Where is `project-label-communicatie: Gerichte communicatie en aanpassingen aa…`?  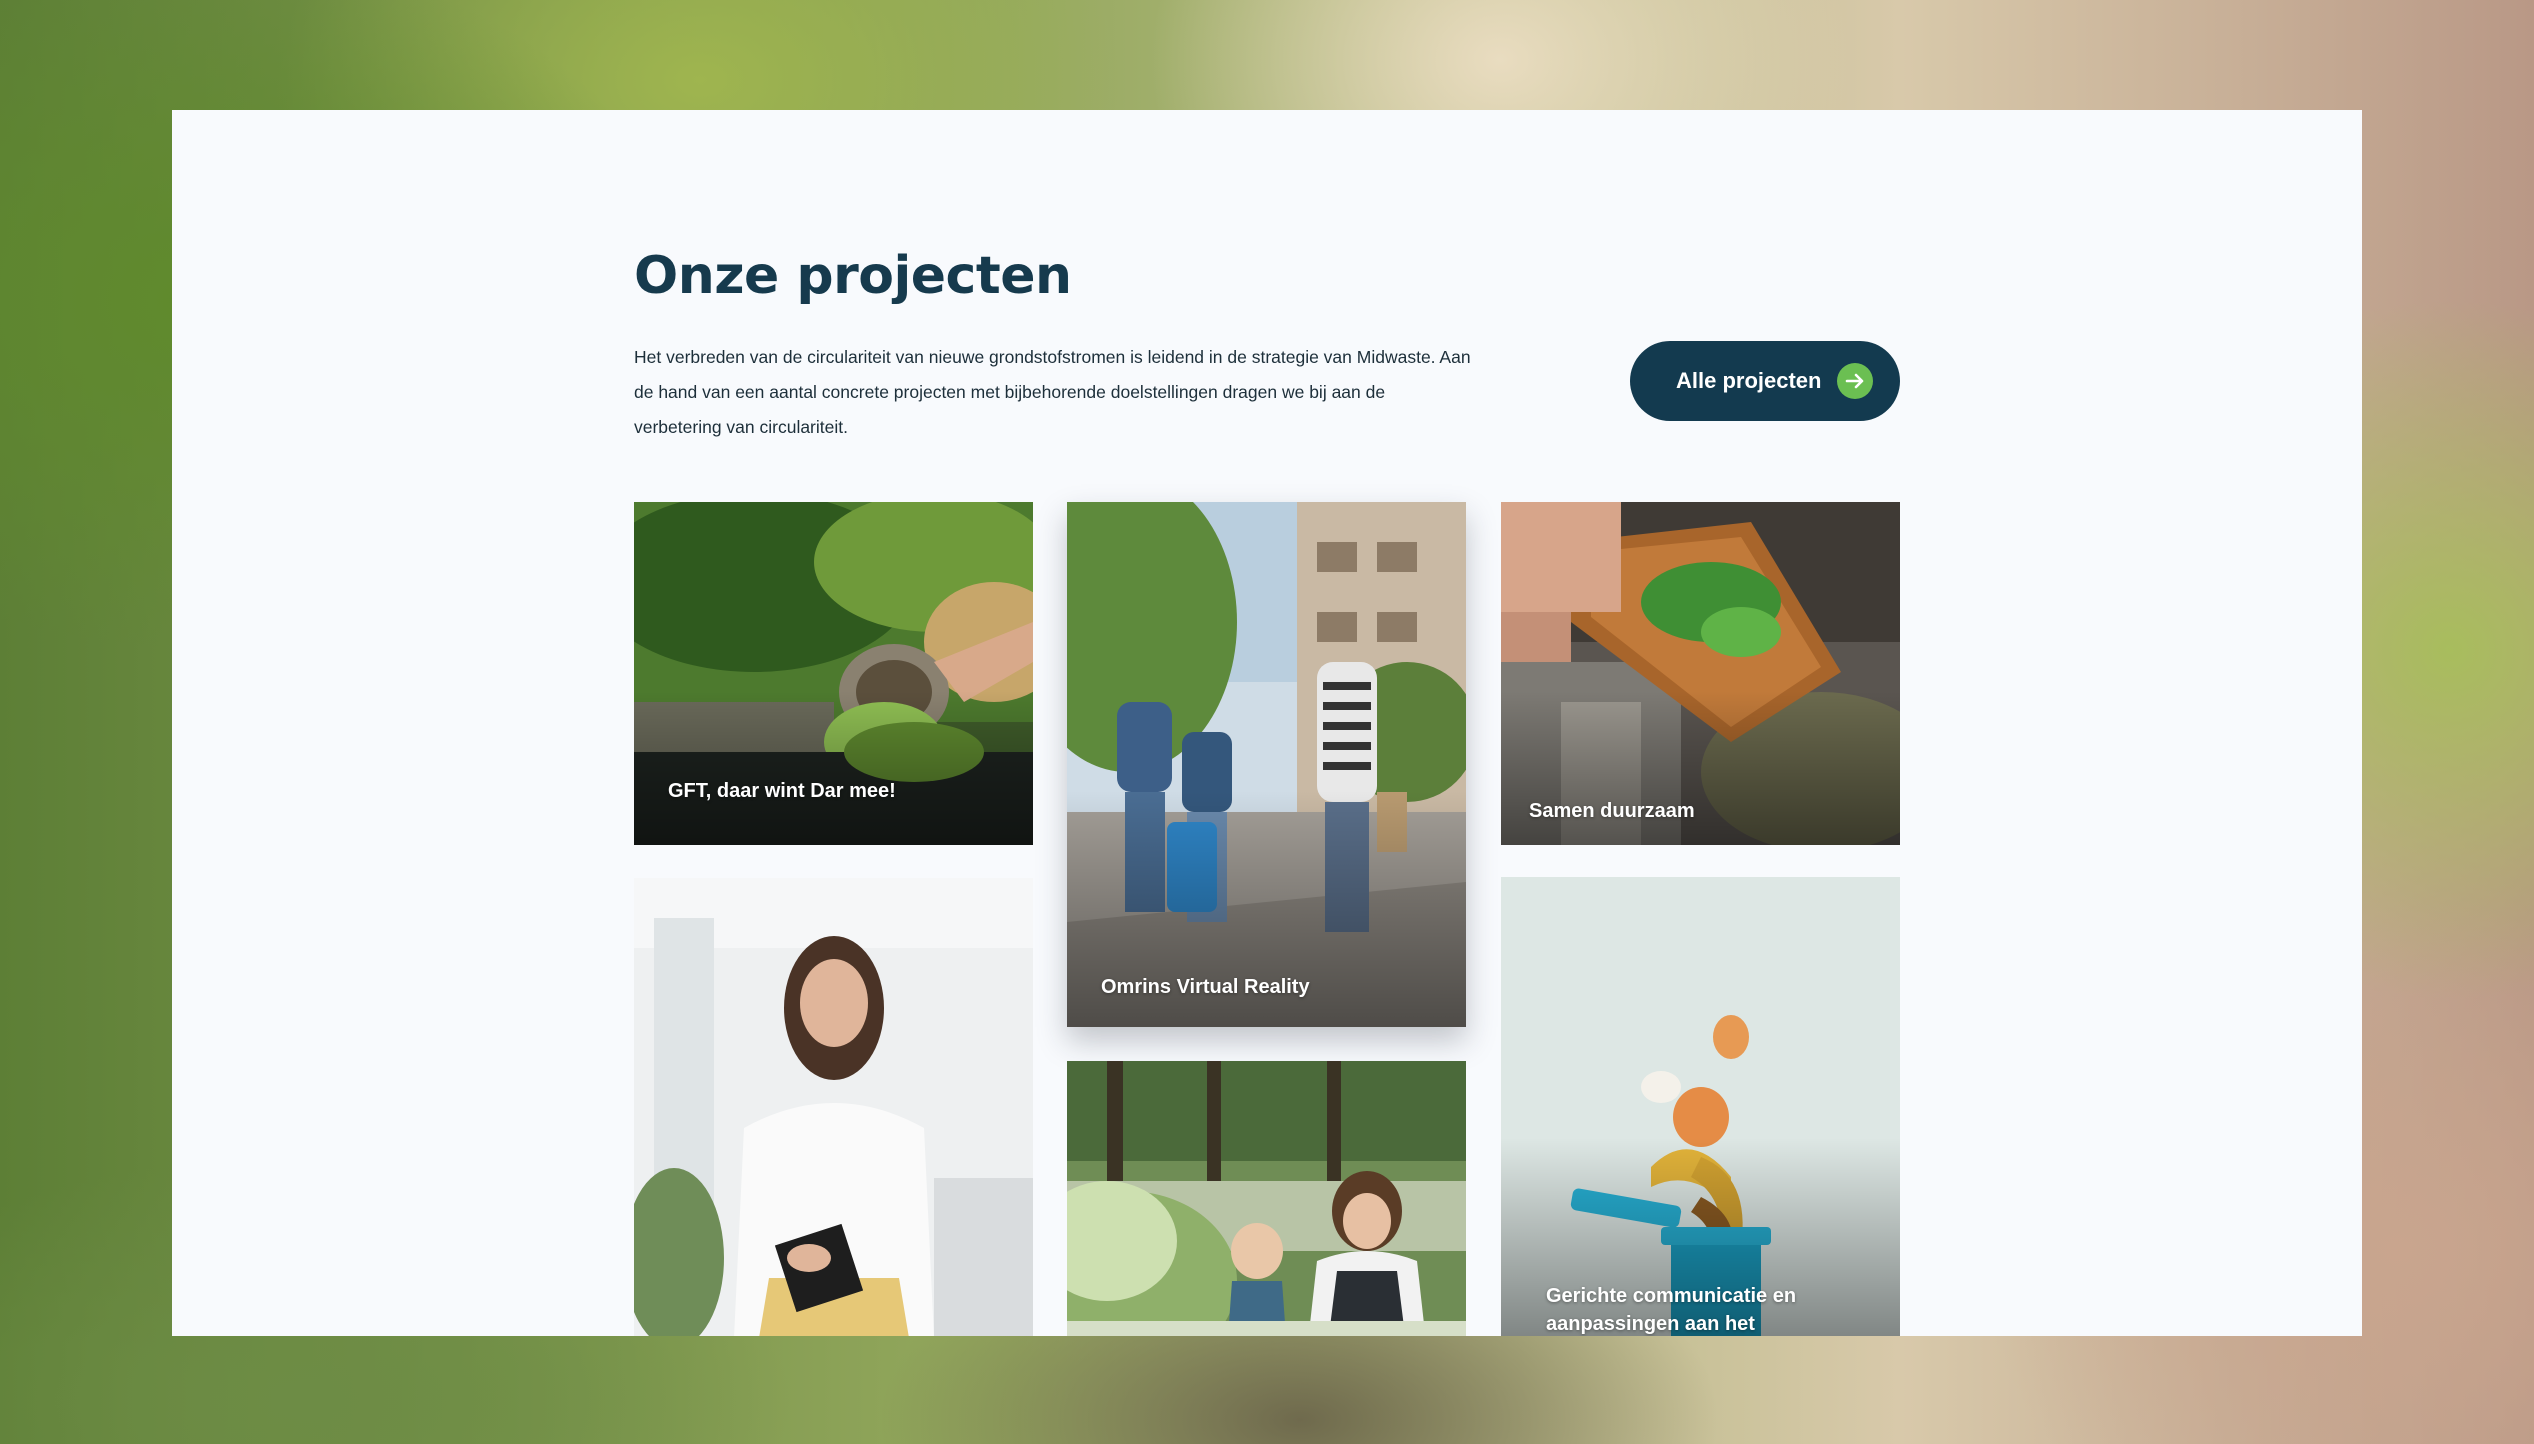
project-label-communicatie: Gerichte communicatie en aanpassingen aa… is located at coordinates (1671, 1310).